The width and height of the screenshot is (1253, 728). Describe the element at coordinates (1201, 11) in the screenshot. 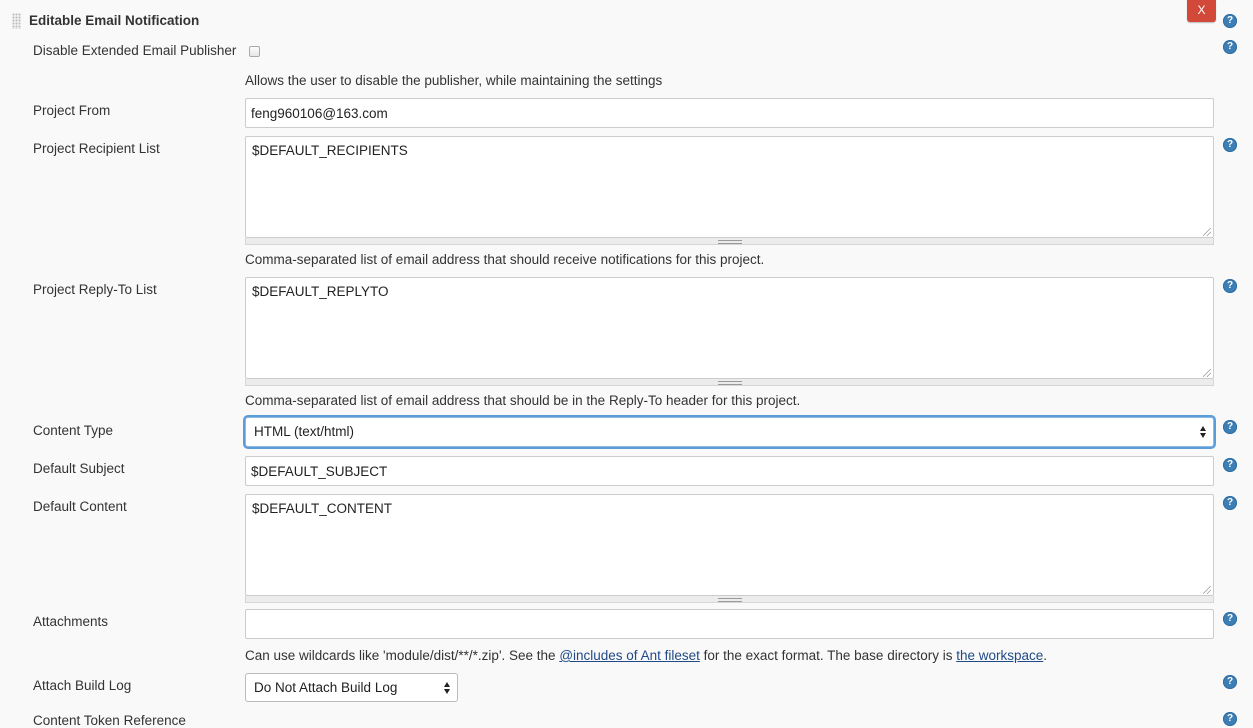

I see `delete-section-button: X` at that location.